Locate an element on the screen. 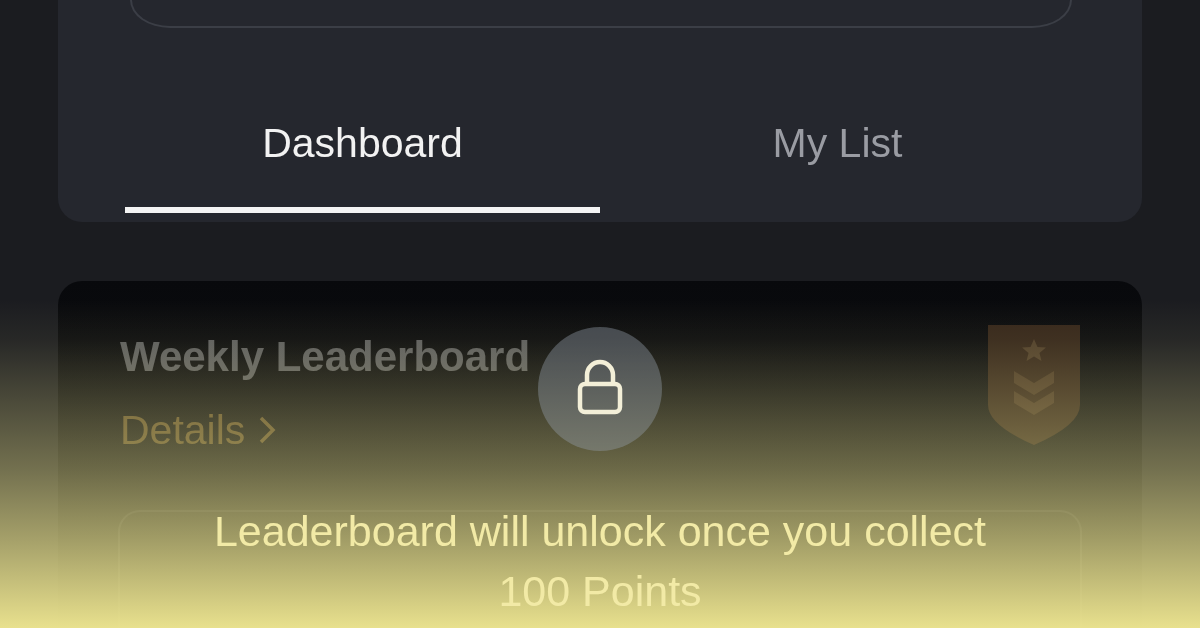  shield-icon is located at coordinates (1034, 385).